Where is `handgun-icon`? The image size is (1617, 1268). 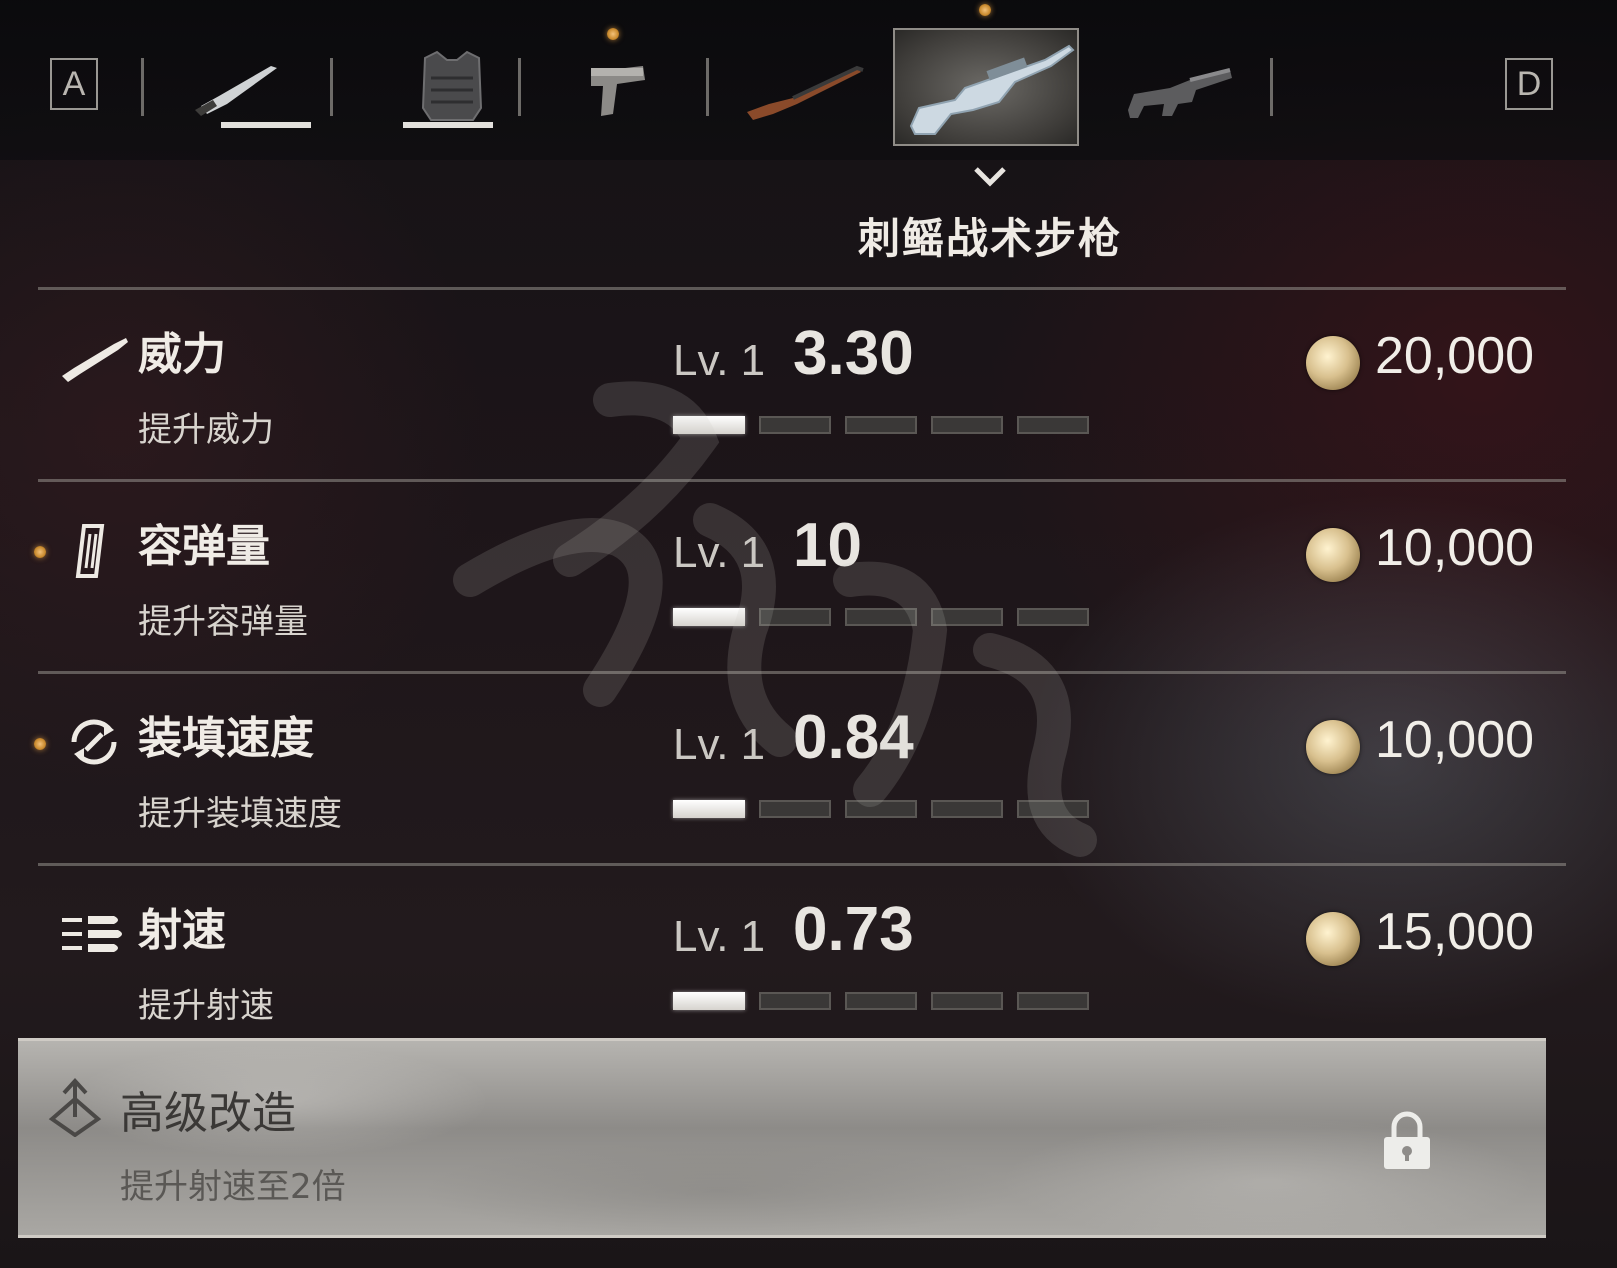 handgun-icon is located at coordinates (618, 91).